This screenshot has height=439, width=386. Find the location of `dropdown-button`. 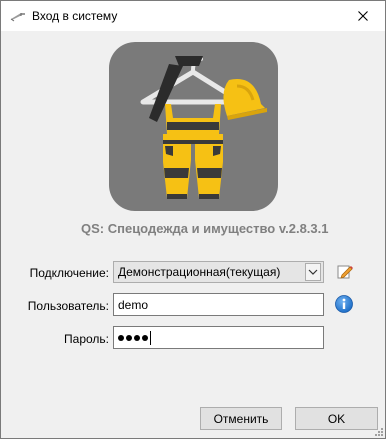

dropdown-button is located at coordinates (313, 272).